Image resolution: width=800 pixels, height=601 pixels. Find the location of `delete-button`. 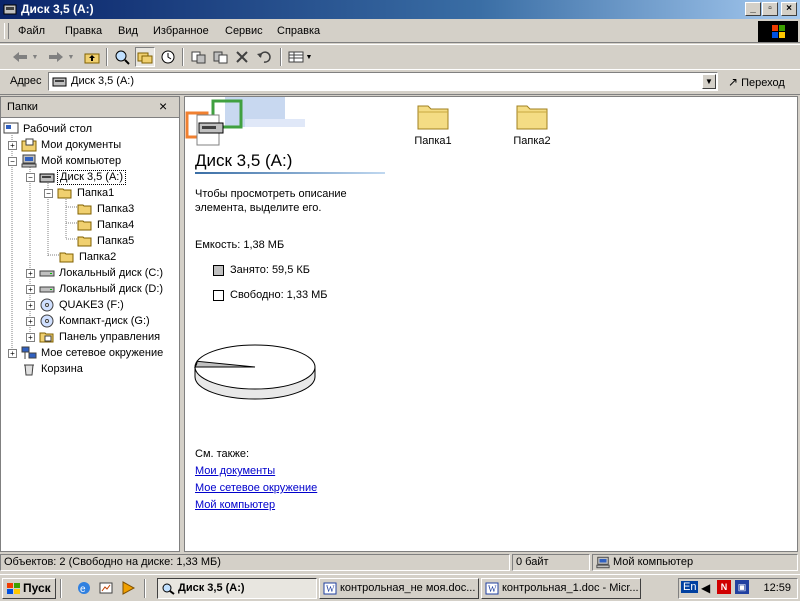

delete-button is located at coordinates (242, 57).